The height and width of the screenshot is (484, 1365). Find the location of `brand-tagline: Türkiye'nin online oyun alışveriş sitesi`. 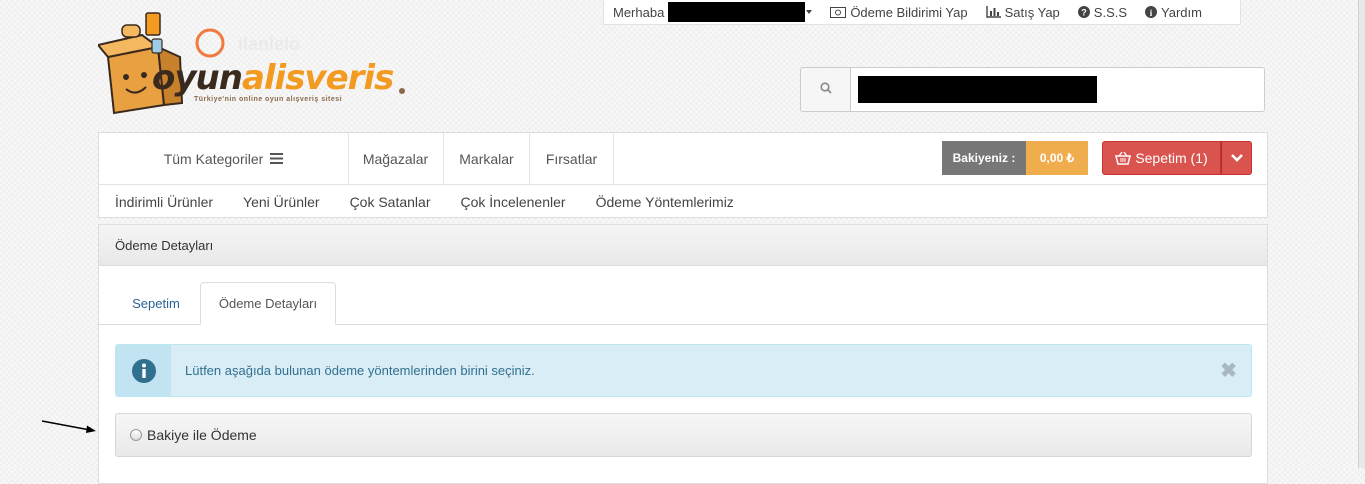

brand-tagline: Türkiye'nin online oyun alışveriş sitesi is located at coordinates (268, 99).